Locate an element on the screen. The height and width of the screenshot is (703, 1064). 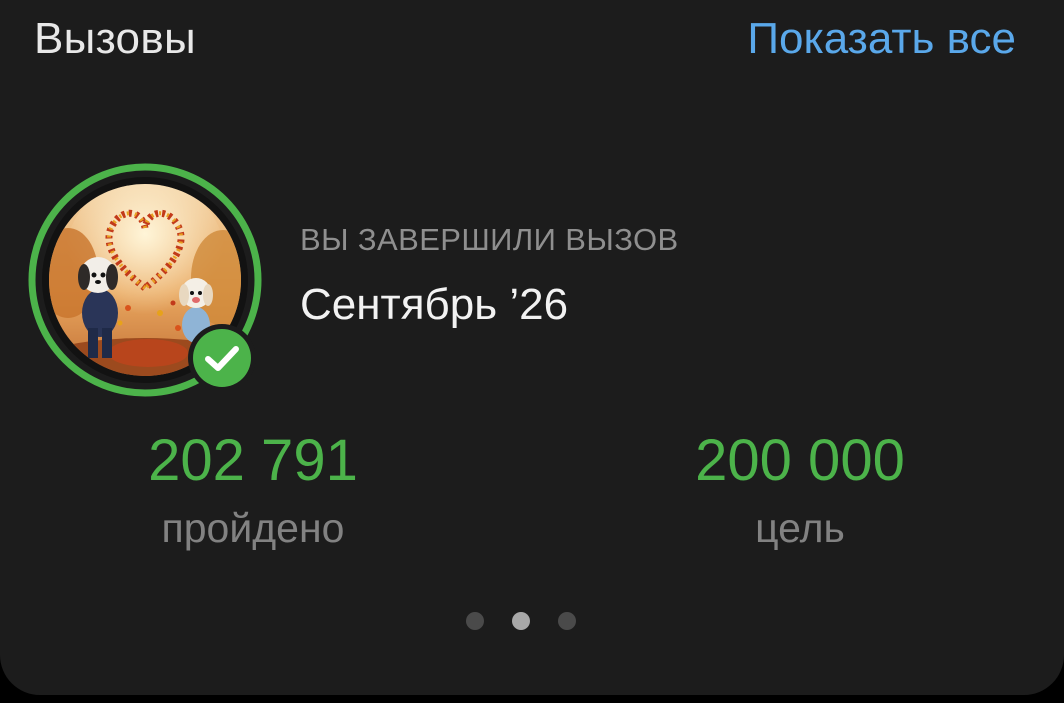
challenge-name: Сентябрь ’26 is located at coordinates (434, 305).